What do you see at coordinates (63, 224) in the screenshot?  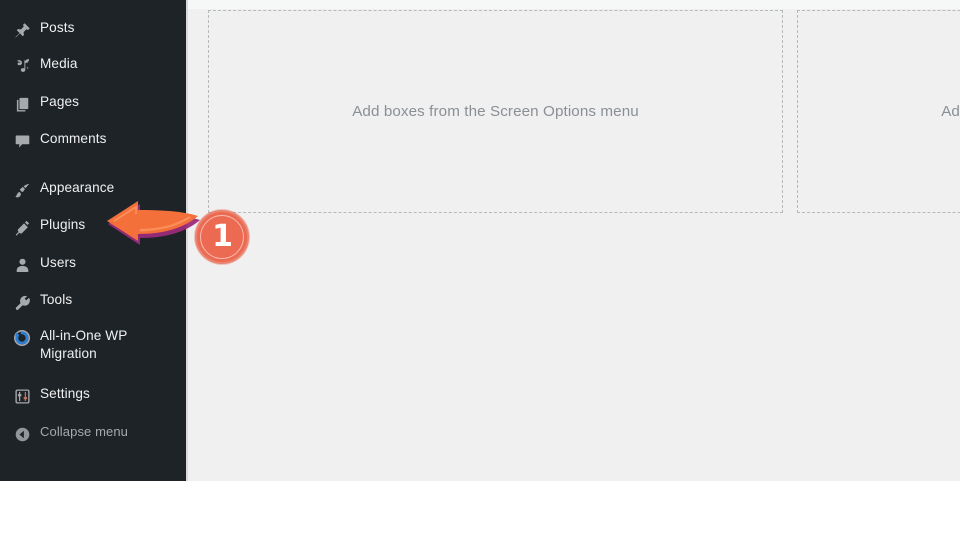 I see `sidebar-item-label: Plugins` at bounding box center [63, 224].